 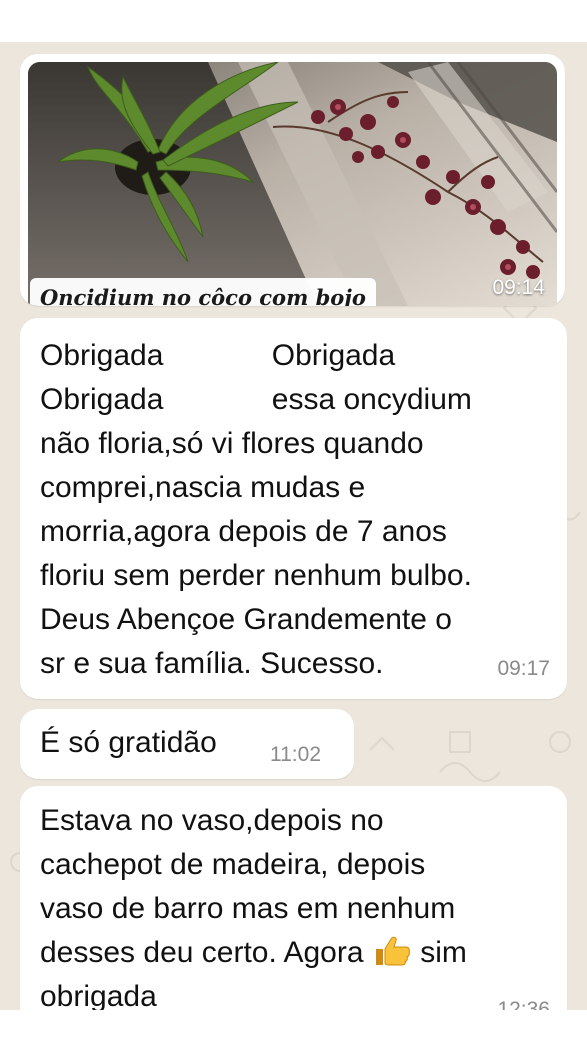 I want to click on message-line: sr e sua família. Sucesso., so click(x=212, y=663).